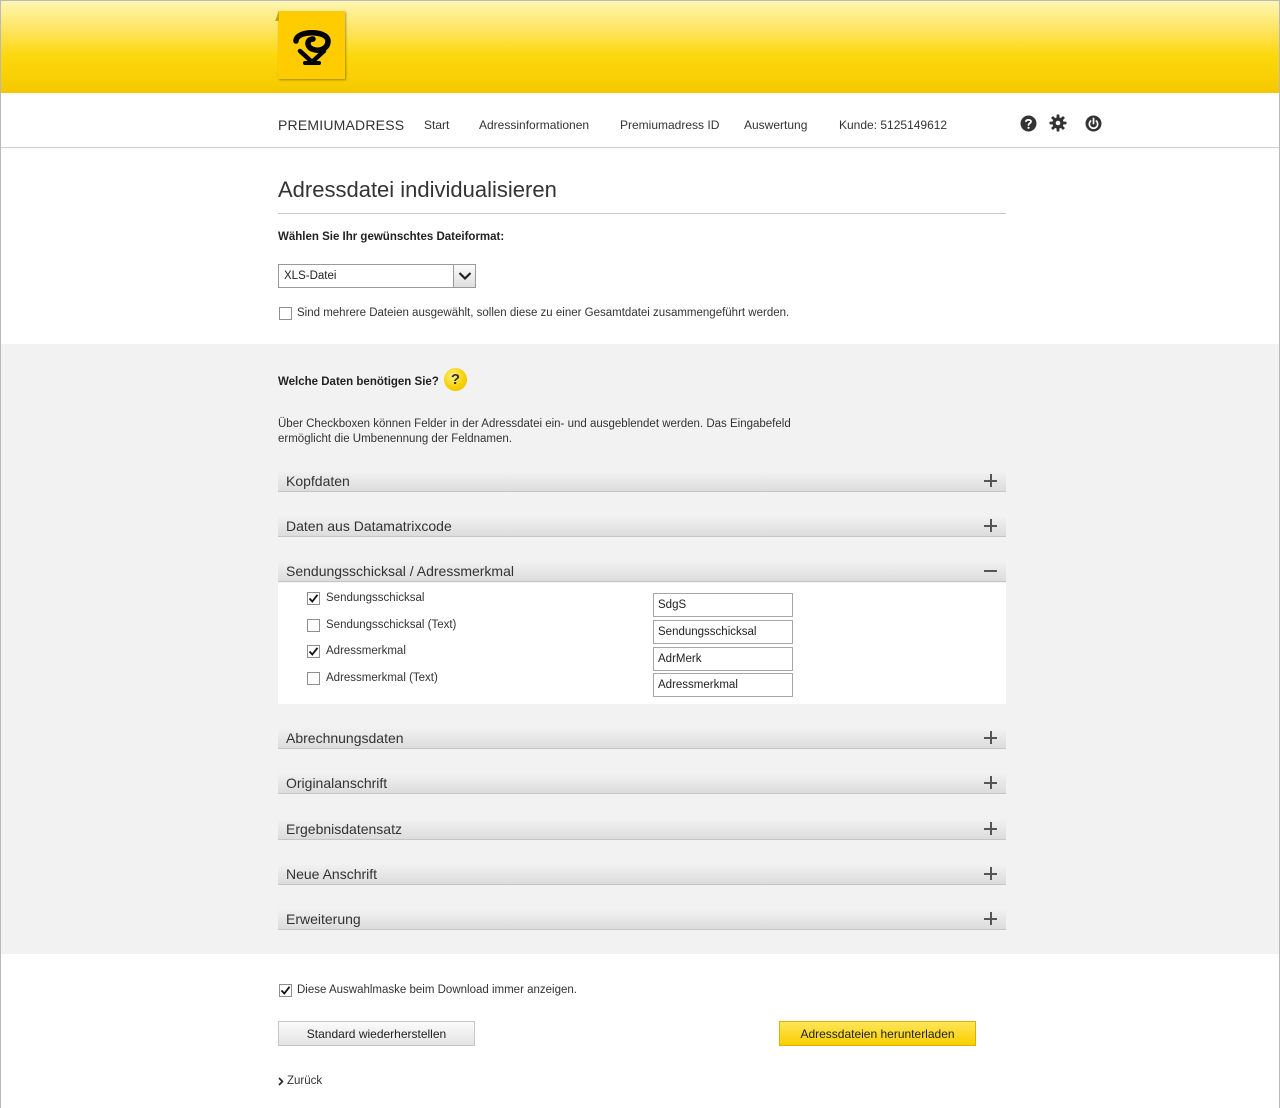 The width and height of the screenshot is (1280, 1108). Describe the element at coordinates (345, 738) in the screenshot. I see `accordion-title: Abrechnungsdaten` at that location.